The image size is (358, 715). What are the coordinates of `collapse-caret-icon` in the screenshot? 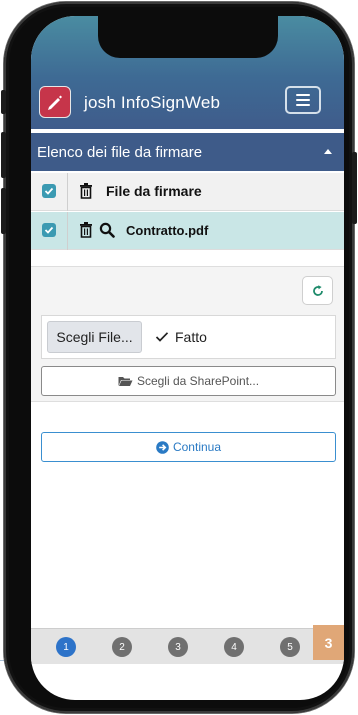 It's located at (328, 151).